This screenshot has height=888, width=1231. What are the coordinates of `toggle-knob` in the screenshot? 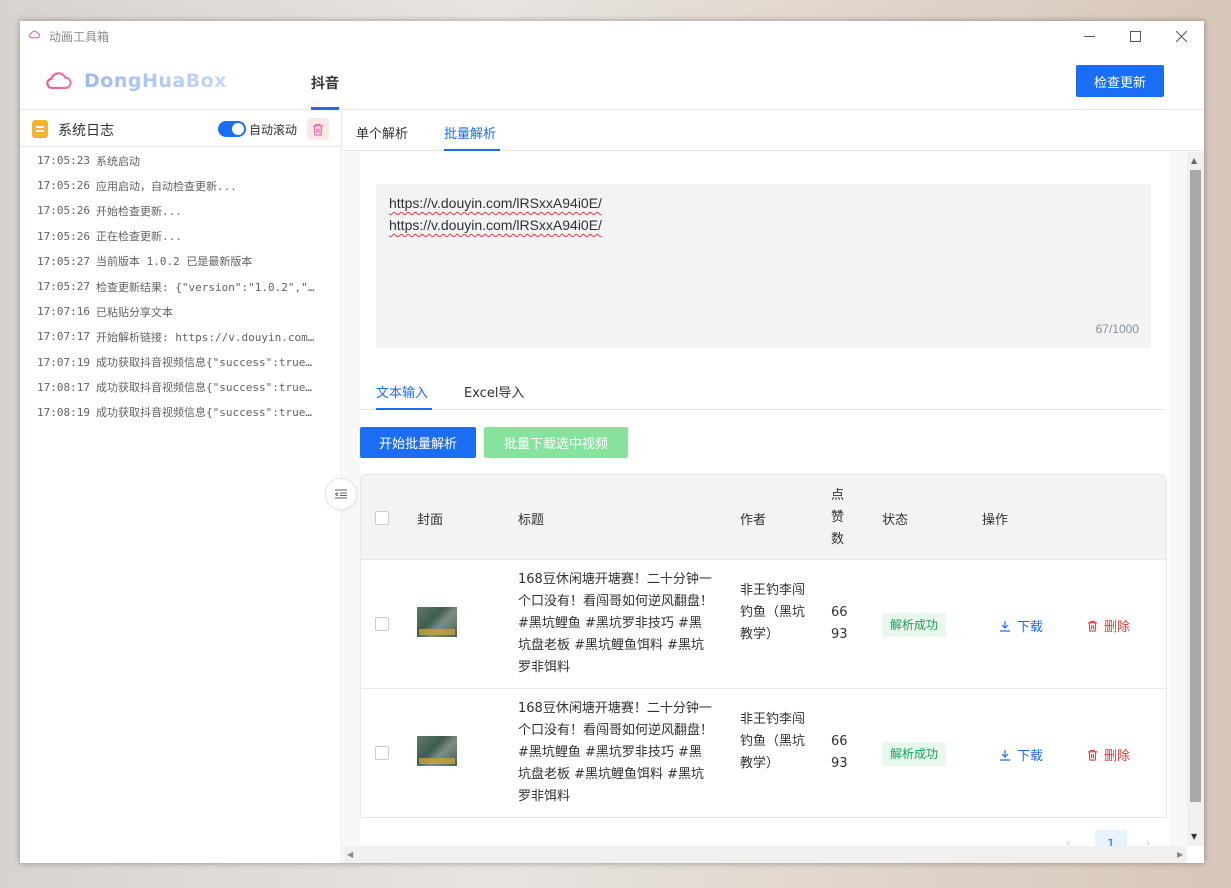 It's located at (238, 129).